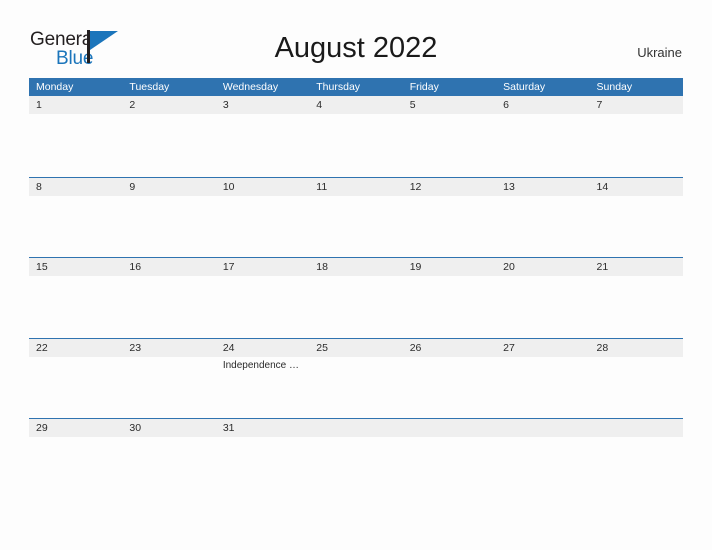 The image size is (712, 550). Describe the element at coordinates (169, 217) in the screenshot. I see `day-cell: 9` at that location.